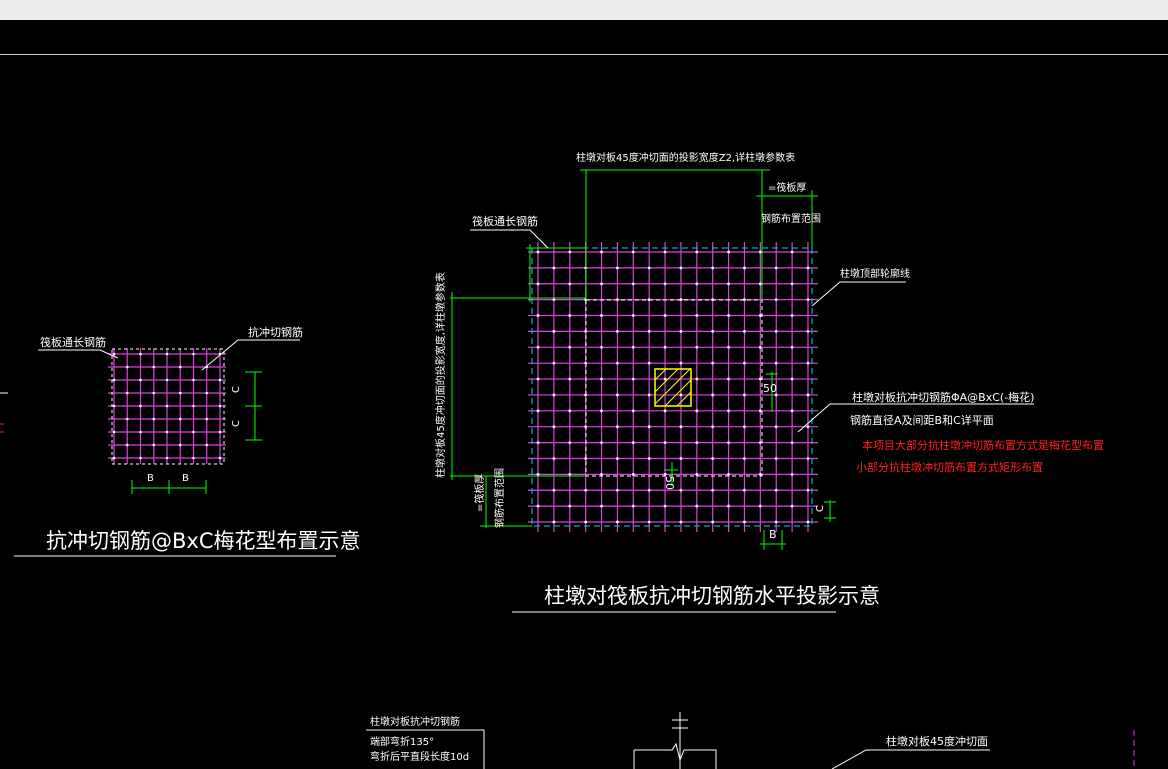 This screenshot has width=1168, height=769. What do you see at coordinates (236, 389) in the screenshot?
I see `left-dim-c1-text: C` at bounding box center [236, 389].